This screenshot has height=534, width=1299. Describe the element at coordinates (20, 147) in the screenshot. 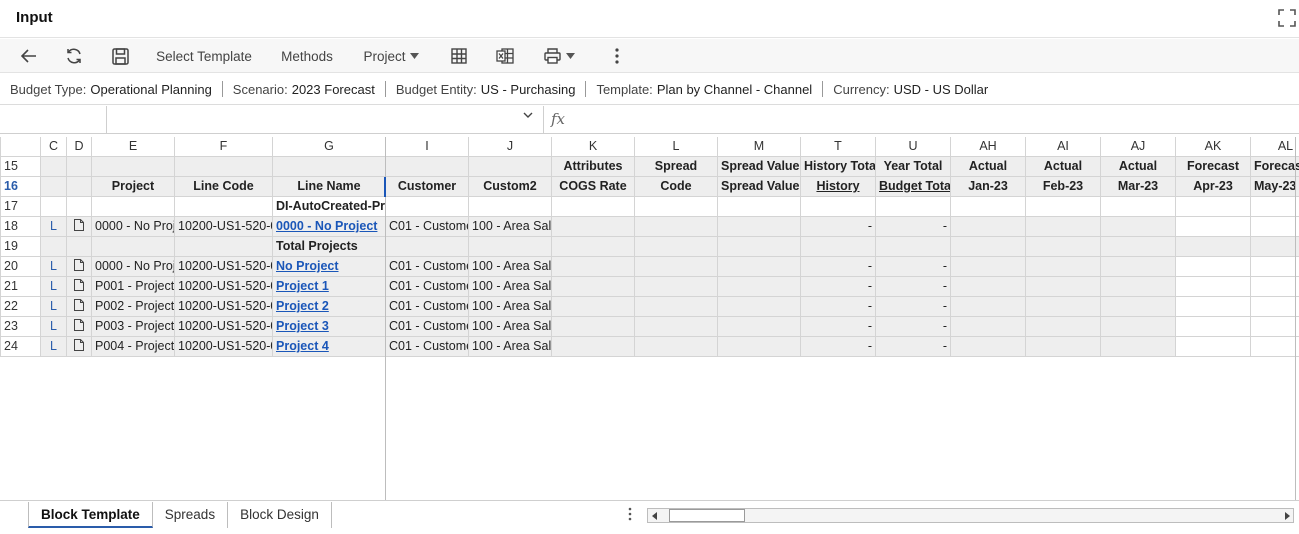

I see `corner-cell` at that location.